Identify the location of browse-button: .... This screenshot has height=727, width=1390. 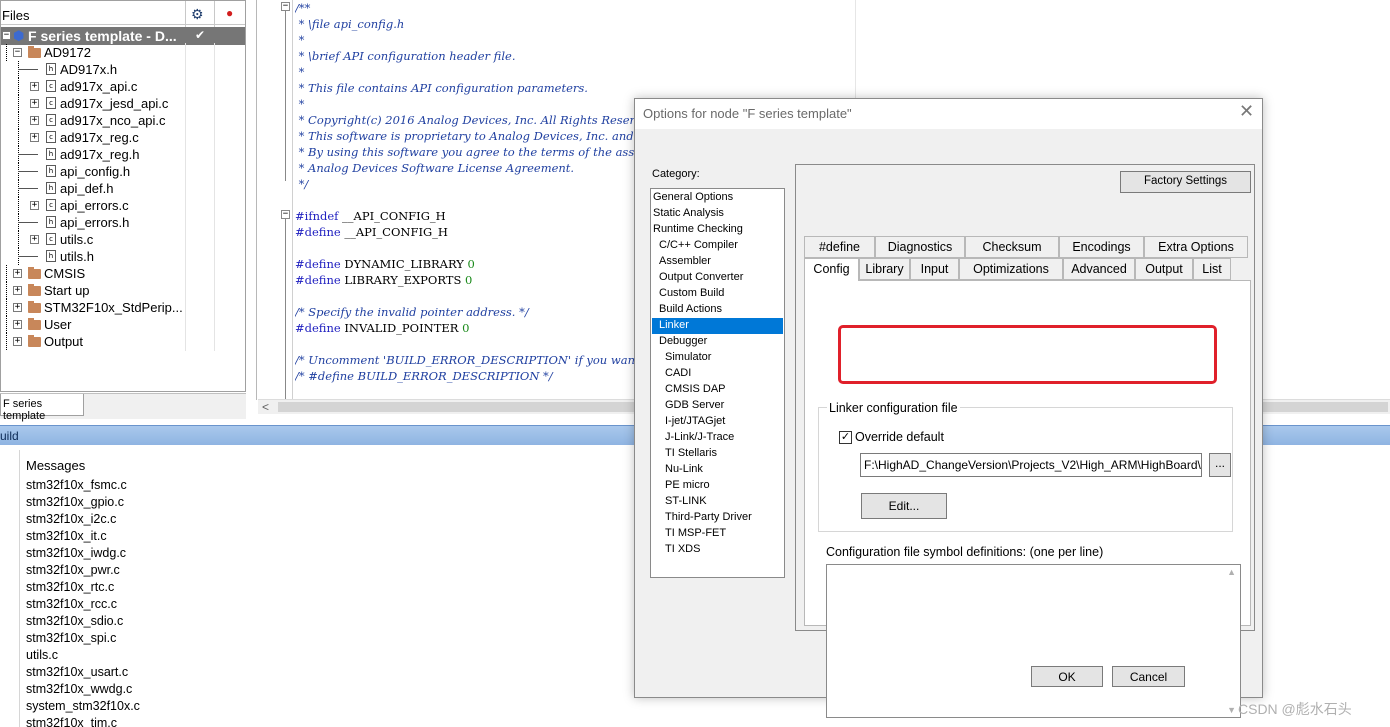
(1220, 465).